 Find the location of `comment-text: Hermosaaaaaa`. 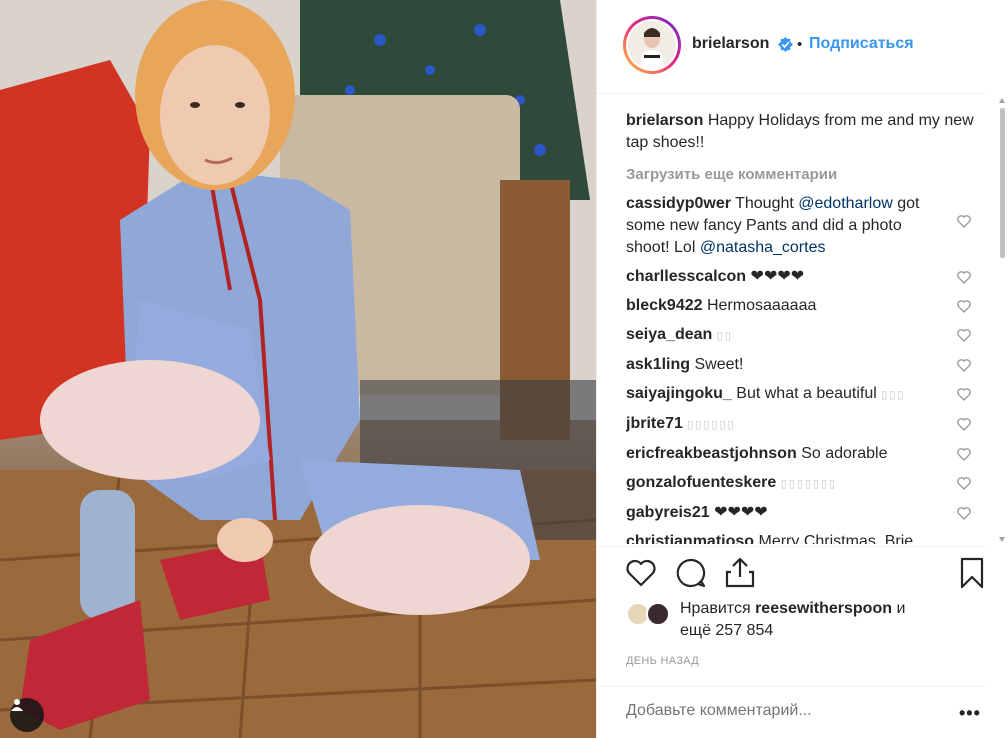

comment-text: Hermosaaaaaa is located at coordinates (761, 305).